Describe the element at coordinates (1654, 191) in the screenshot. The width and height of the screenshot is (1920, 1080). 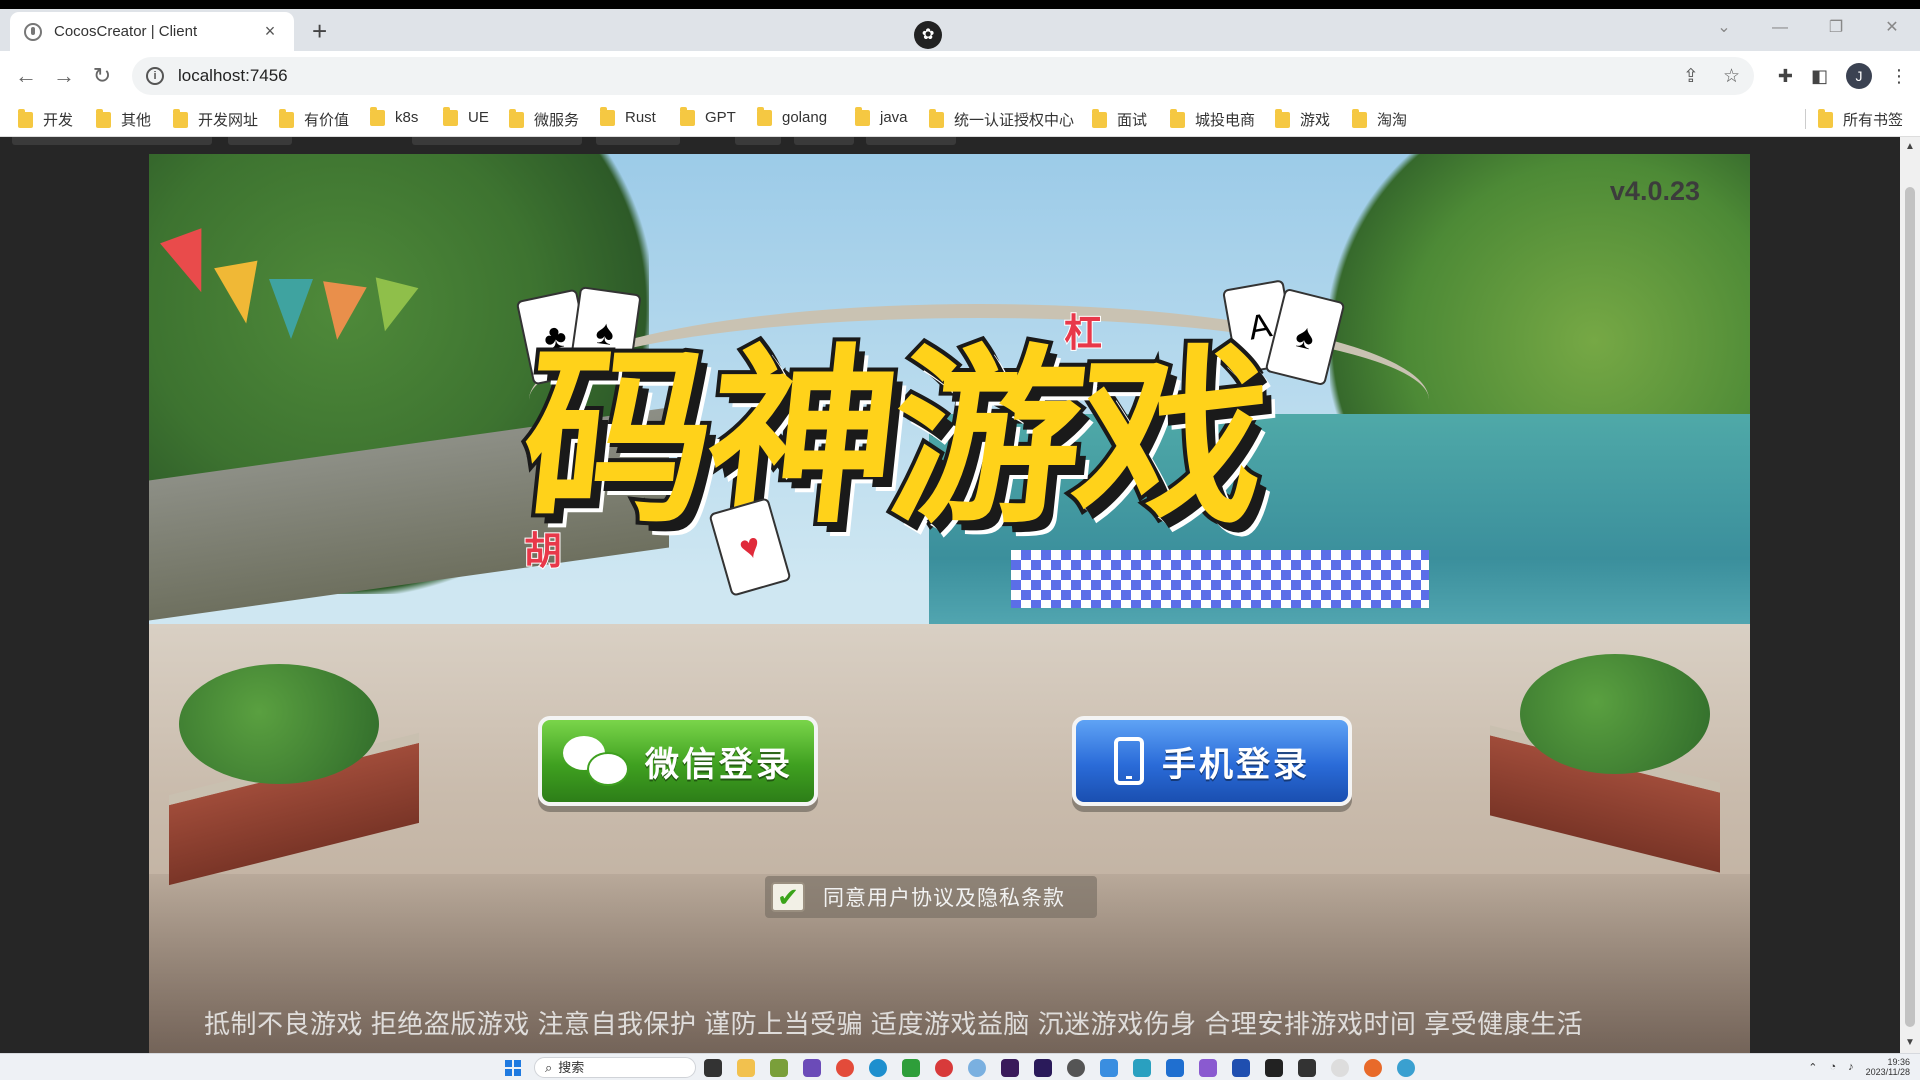
I see `version-label: v4.0.23` at that location.